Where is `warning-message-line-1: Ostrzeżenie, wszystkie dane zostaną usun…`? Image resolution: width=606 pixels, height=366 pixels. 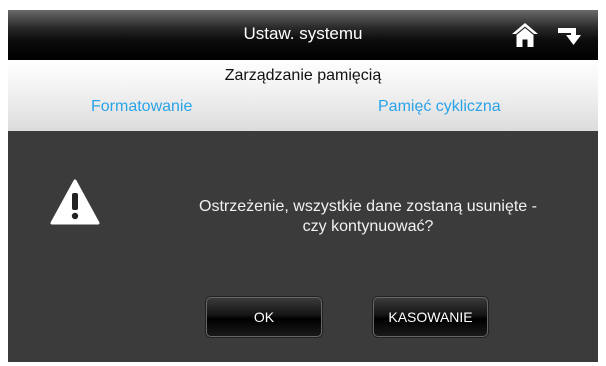 warning-message-line-1: Ostrzeżenie, wszystkie dane zostaną usun… is located at coordinates (368, 206).